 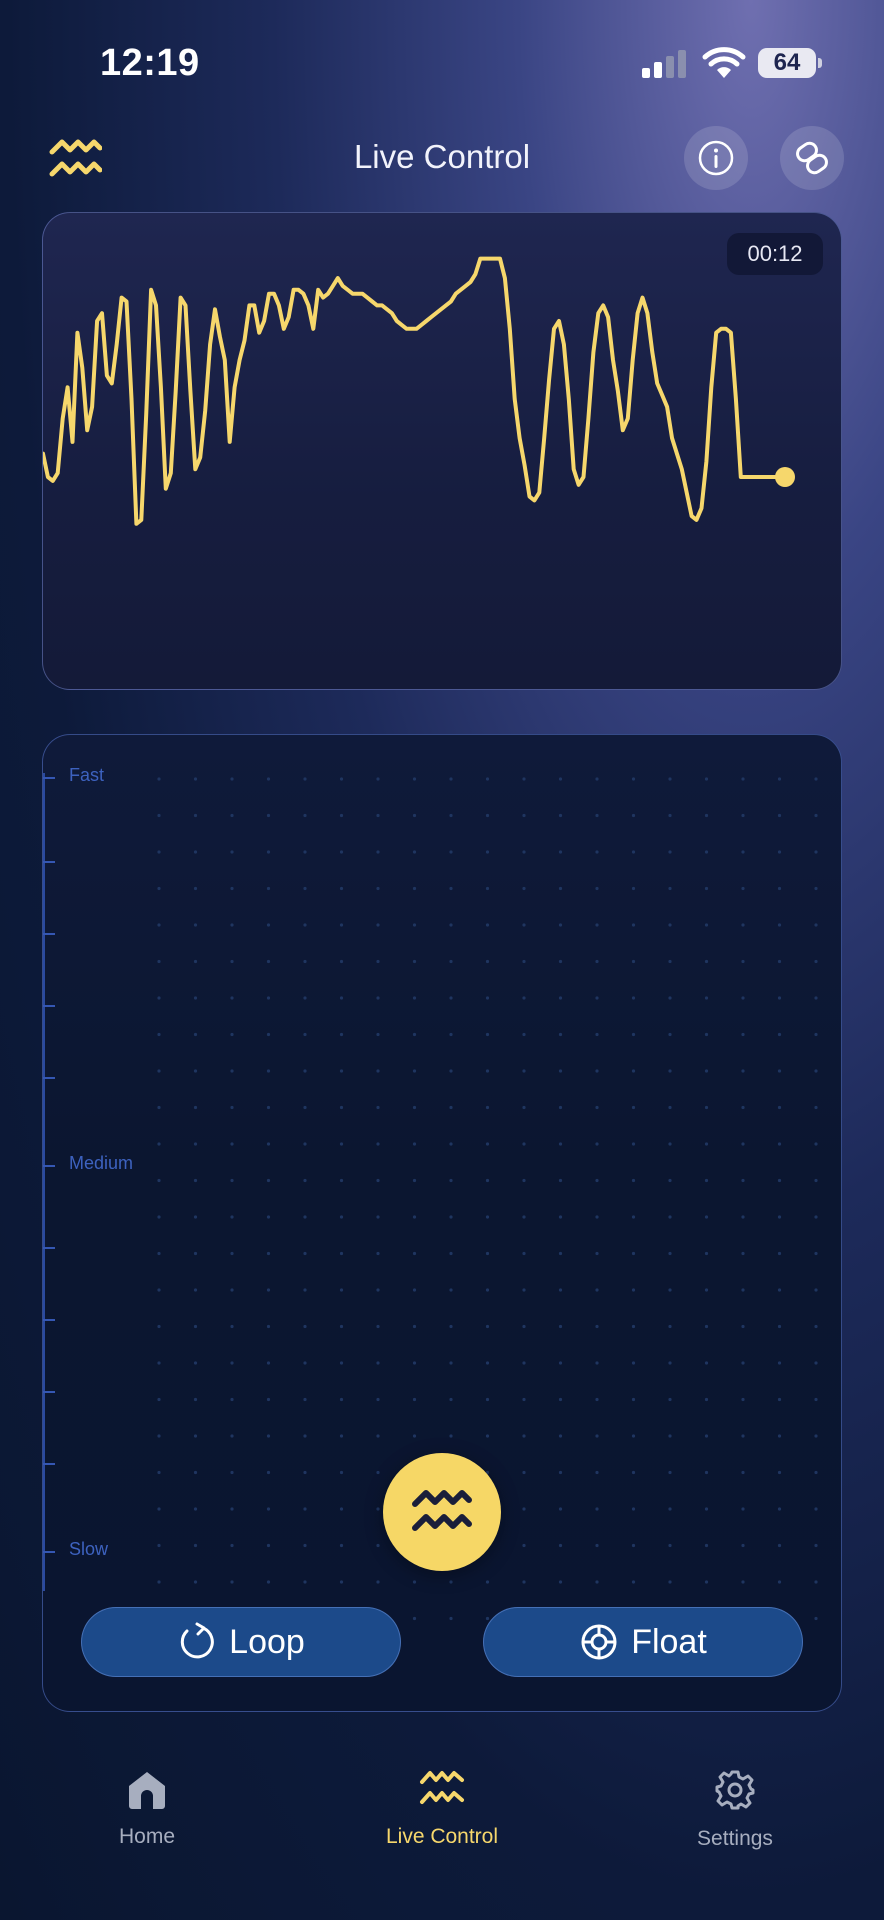 What do you see at coordinates (643, 1642) in the screenshot?
I see `float-button: Float` at bounding box center [643, 1642].